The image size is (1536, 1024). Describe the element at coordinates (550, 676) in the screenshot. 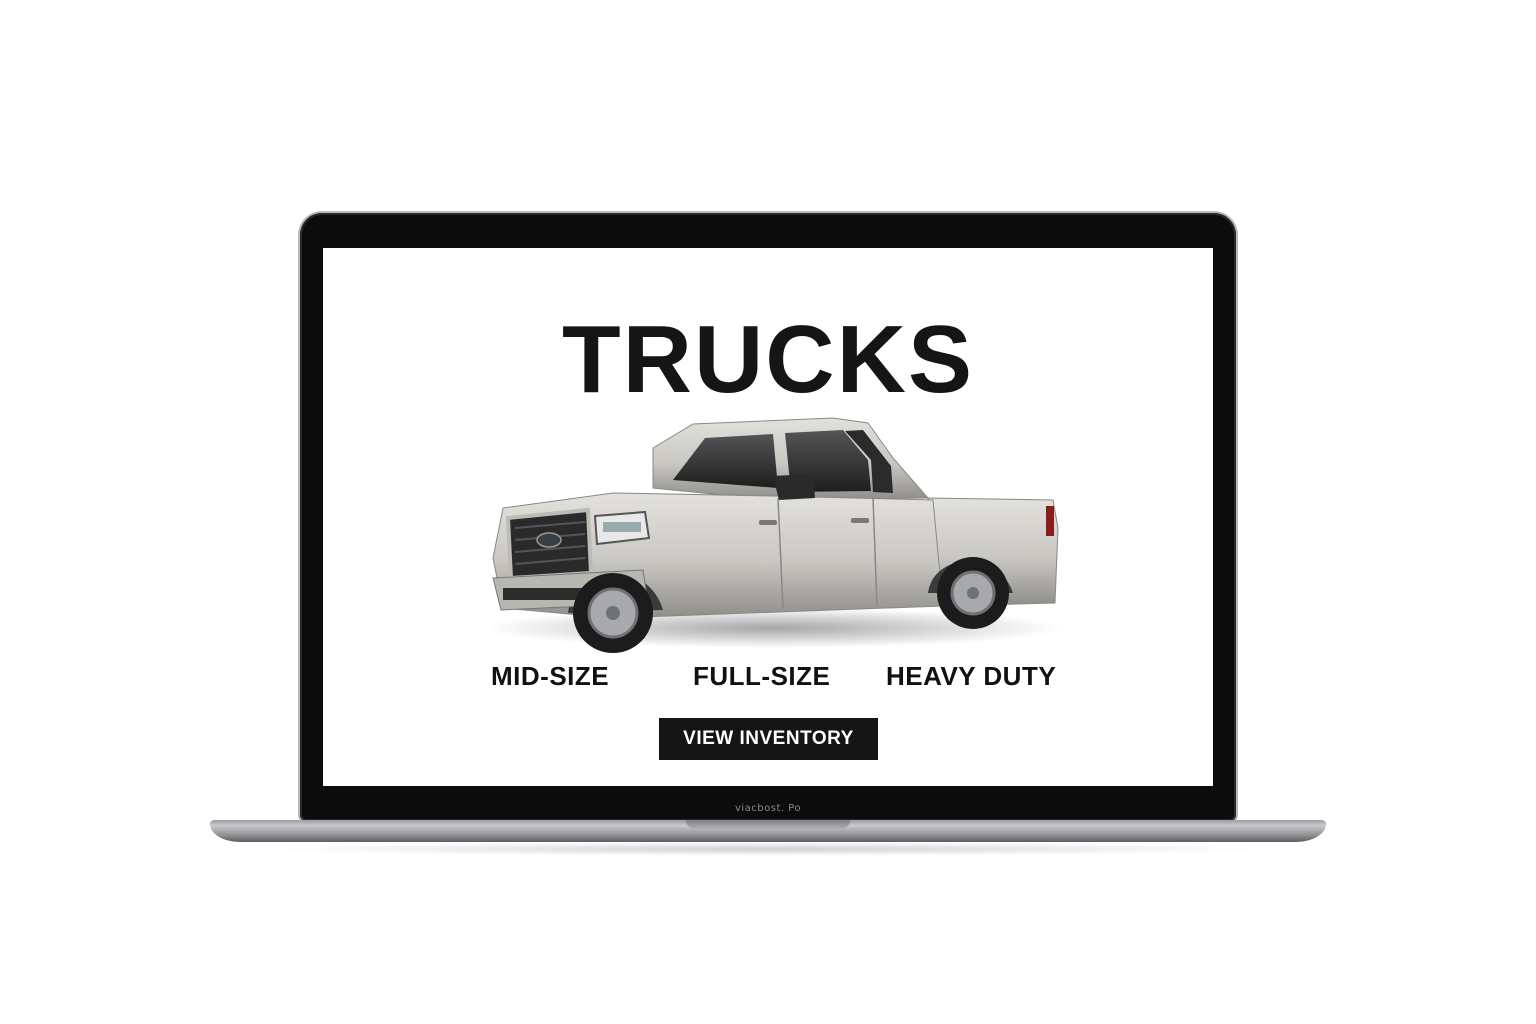

I see `category-mid-size: MID-SIZE` at that location.